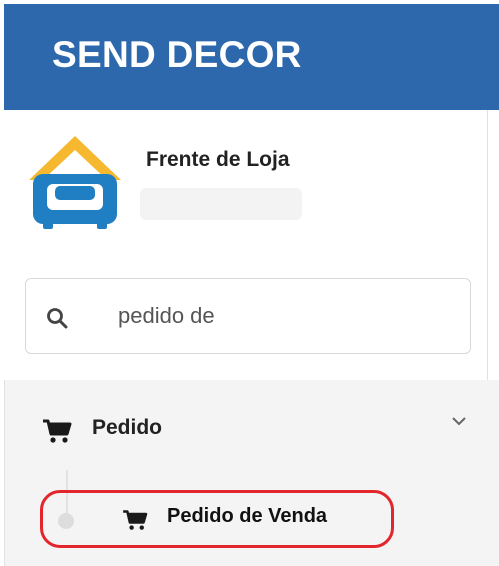 The image size is (499, 566). I want to click on menu-item-pedido: Pedido, so click(245, 426).